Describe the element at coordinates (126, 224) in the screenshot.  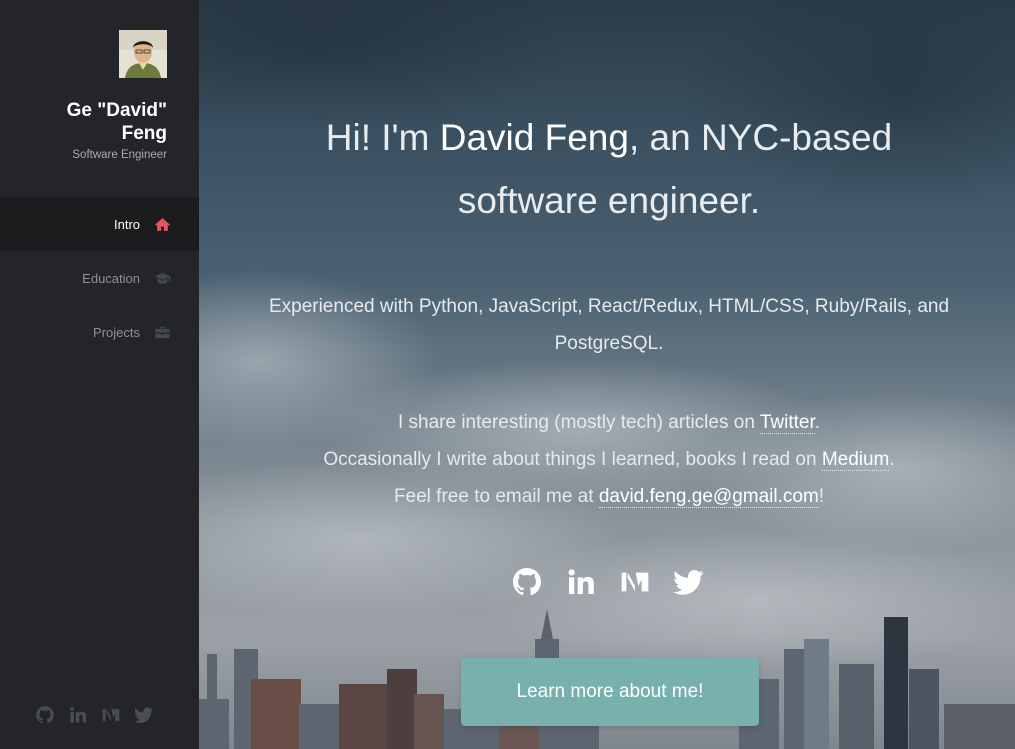
I see `nav-item-label: Intro` at that location.